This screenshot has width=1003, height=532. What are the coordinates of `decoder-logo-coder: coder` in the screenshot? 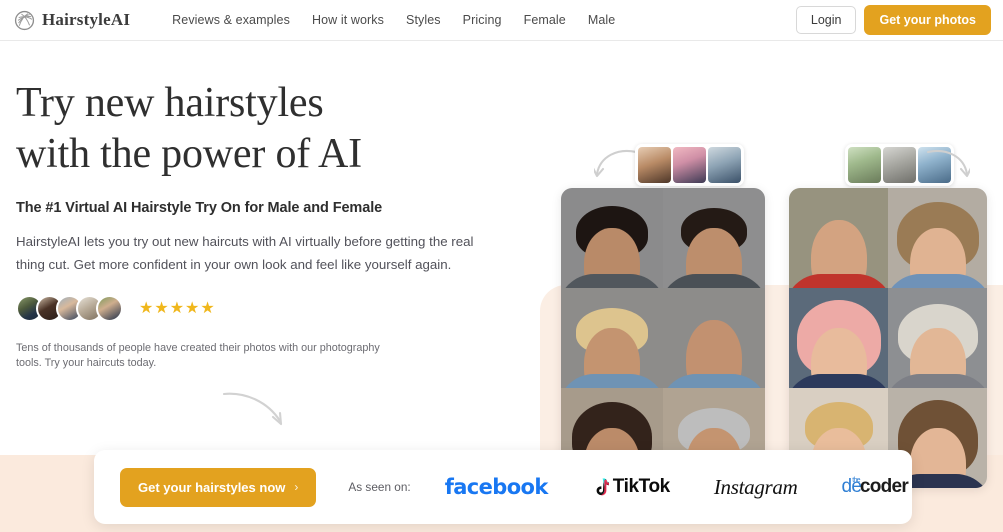 It's located at (884, 486).